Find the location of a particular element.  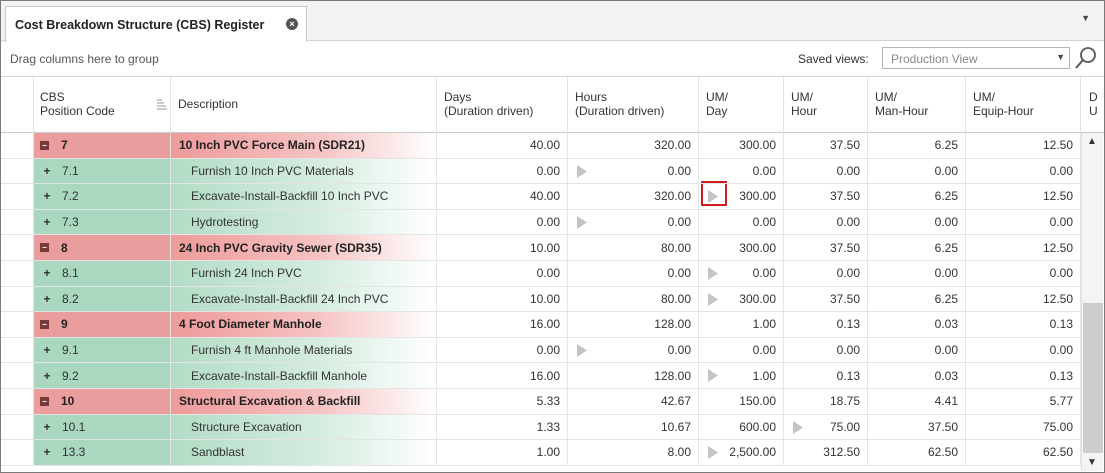

scrollbar-thumb is located at coordinates (1093, 378).